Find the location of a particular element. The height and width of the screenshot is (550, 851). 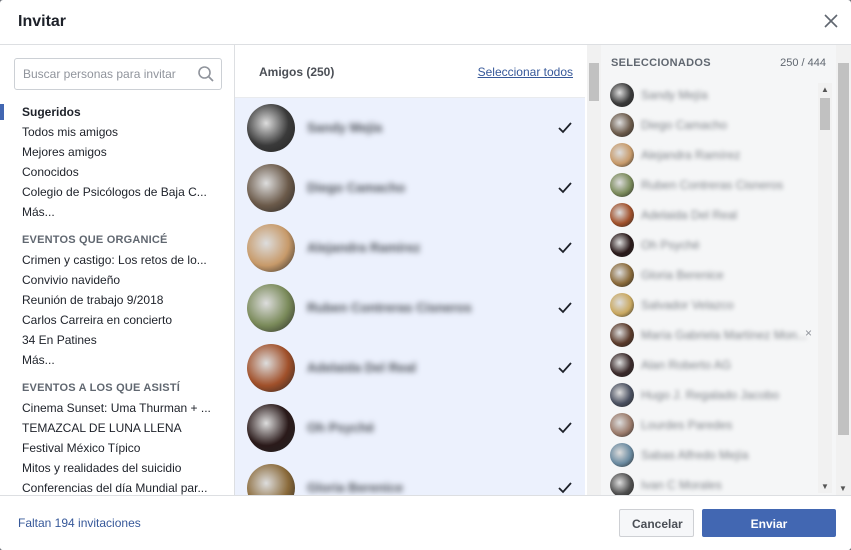

selected-title: SELECCIONADOS is located at coordinates (661, 63).